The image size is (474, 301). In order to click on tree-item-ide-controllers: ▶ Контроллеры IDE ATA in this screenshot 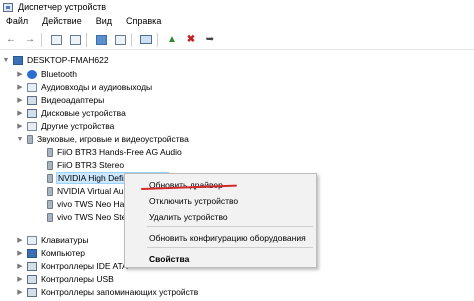, I will do `click(72, 266)`.